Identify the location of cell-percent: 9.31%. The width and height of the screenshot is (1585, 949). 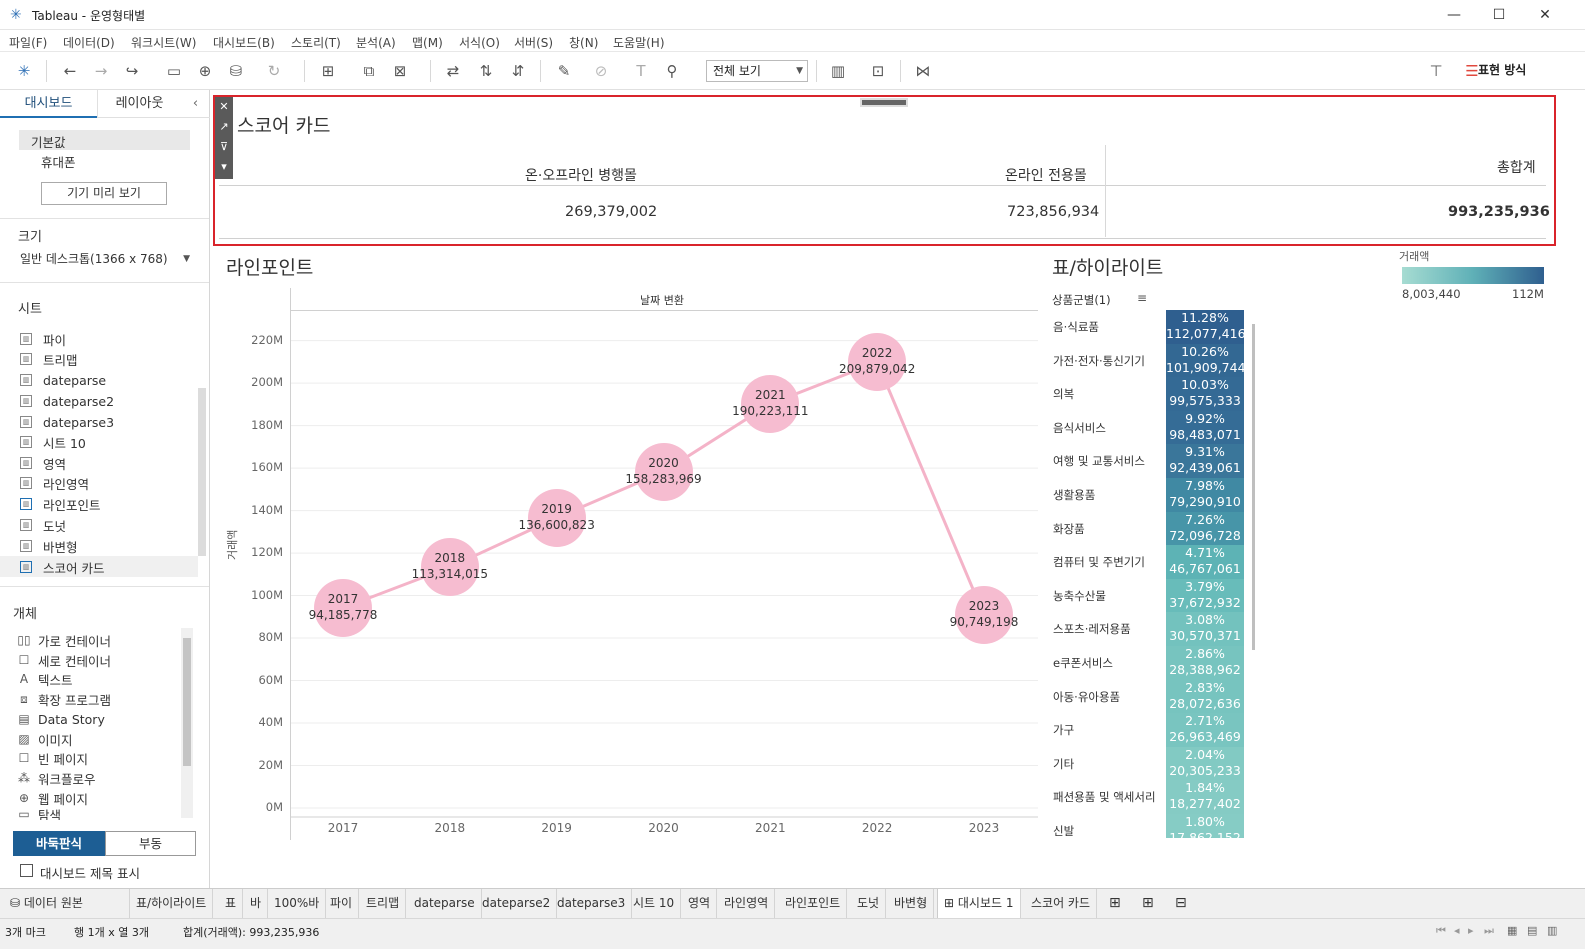
(1205, 452).